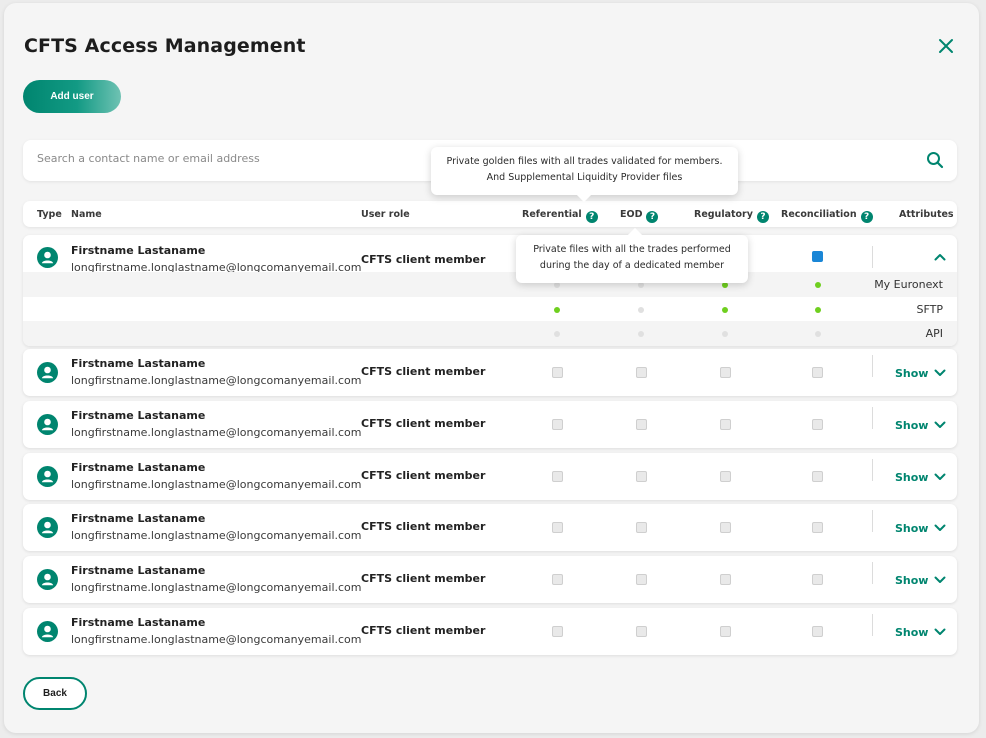 The height and width of the screenshot is (738, 986). Describe the element at coordinates (72, 96) in the screenshot. I see `add-user-button: Add user` at that location.